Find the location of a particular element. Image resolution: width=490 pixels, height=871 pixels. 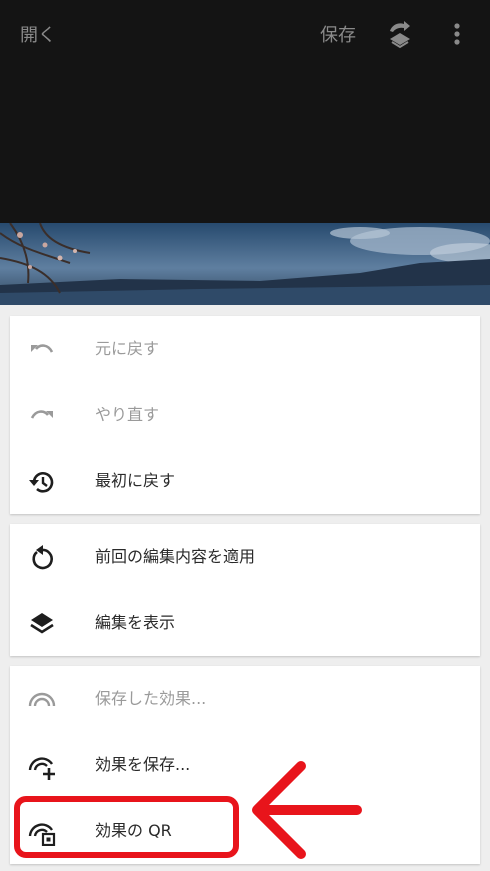

red-arrow-icon is located at coordinates (307, 810).